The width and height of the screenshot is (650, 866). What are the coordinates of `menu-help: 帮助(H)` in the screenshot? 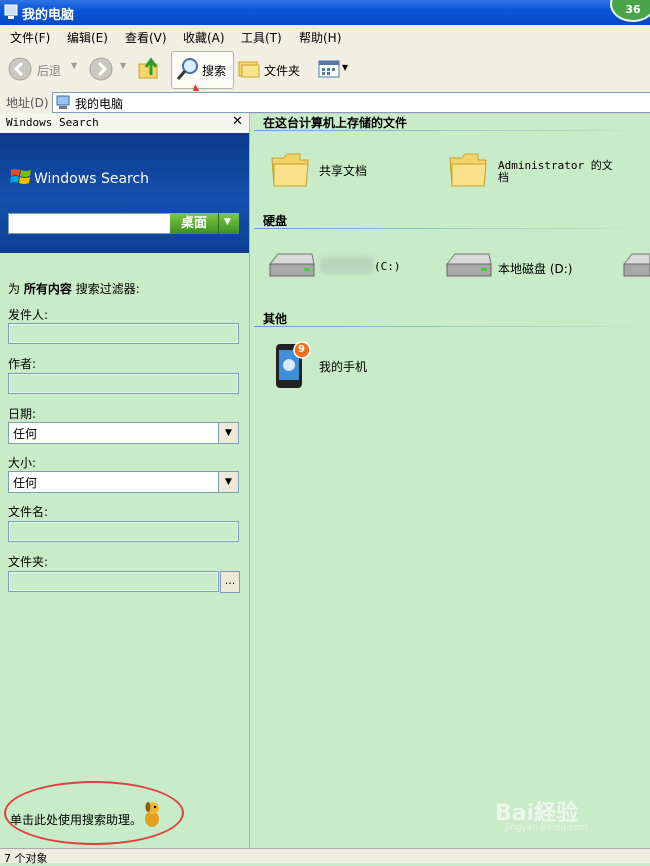 It's located at (320, 37).